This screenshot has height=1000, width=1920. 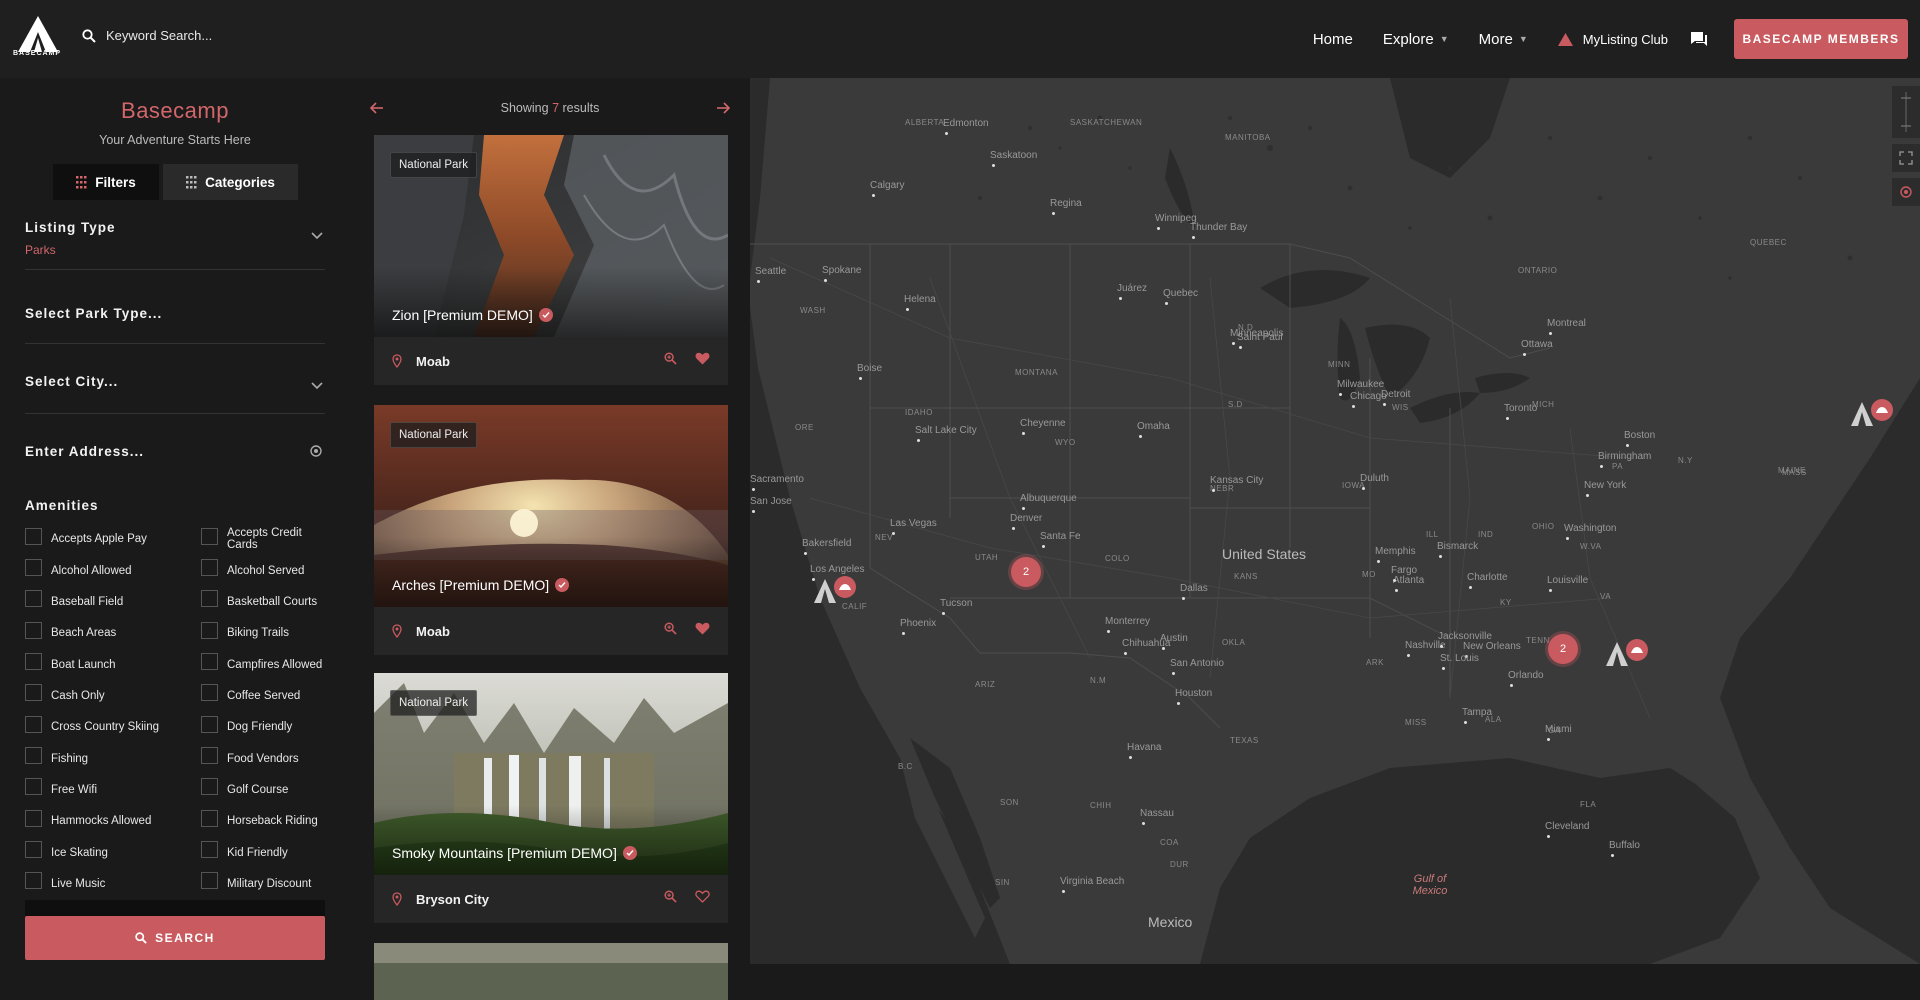 What do you see at coordinates (113, 664) in the screenshot?
I see `amenity-item: Boat Launch` at bounding box center [113, 664].